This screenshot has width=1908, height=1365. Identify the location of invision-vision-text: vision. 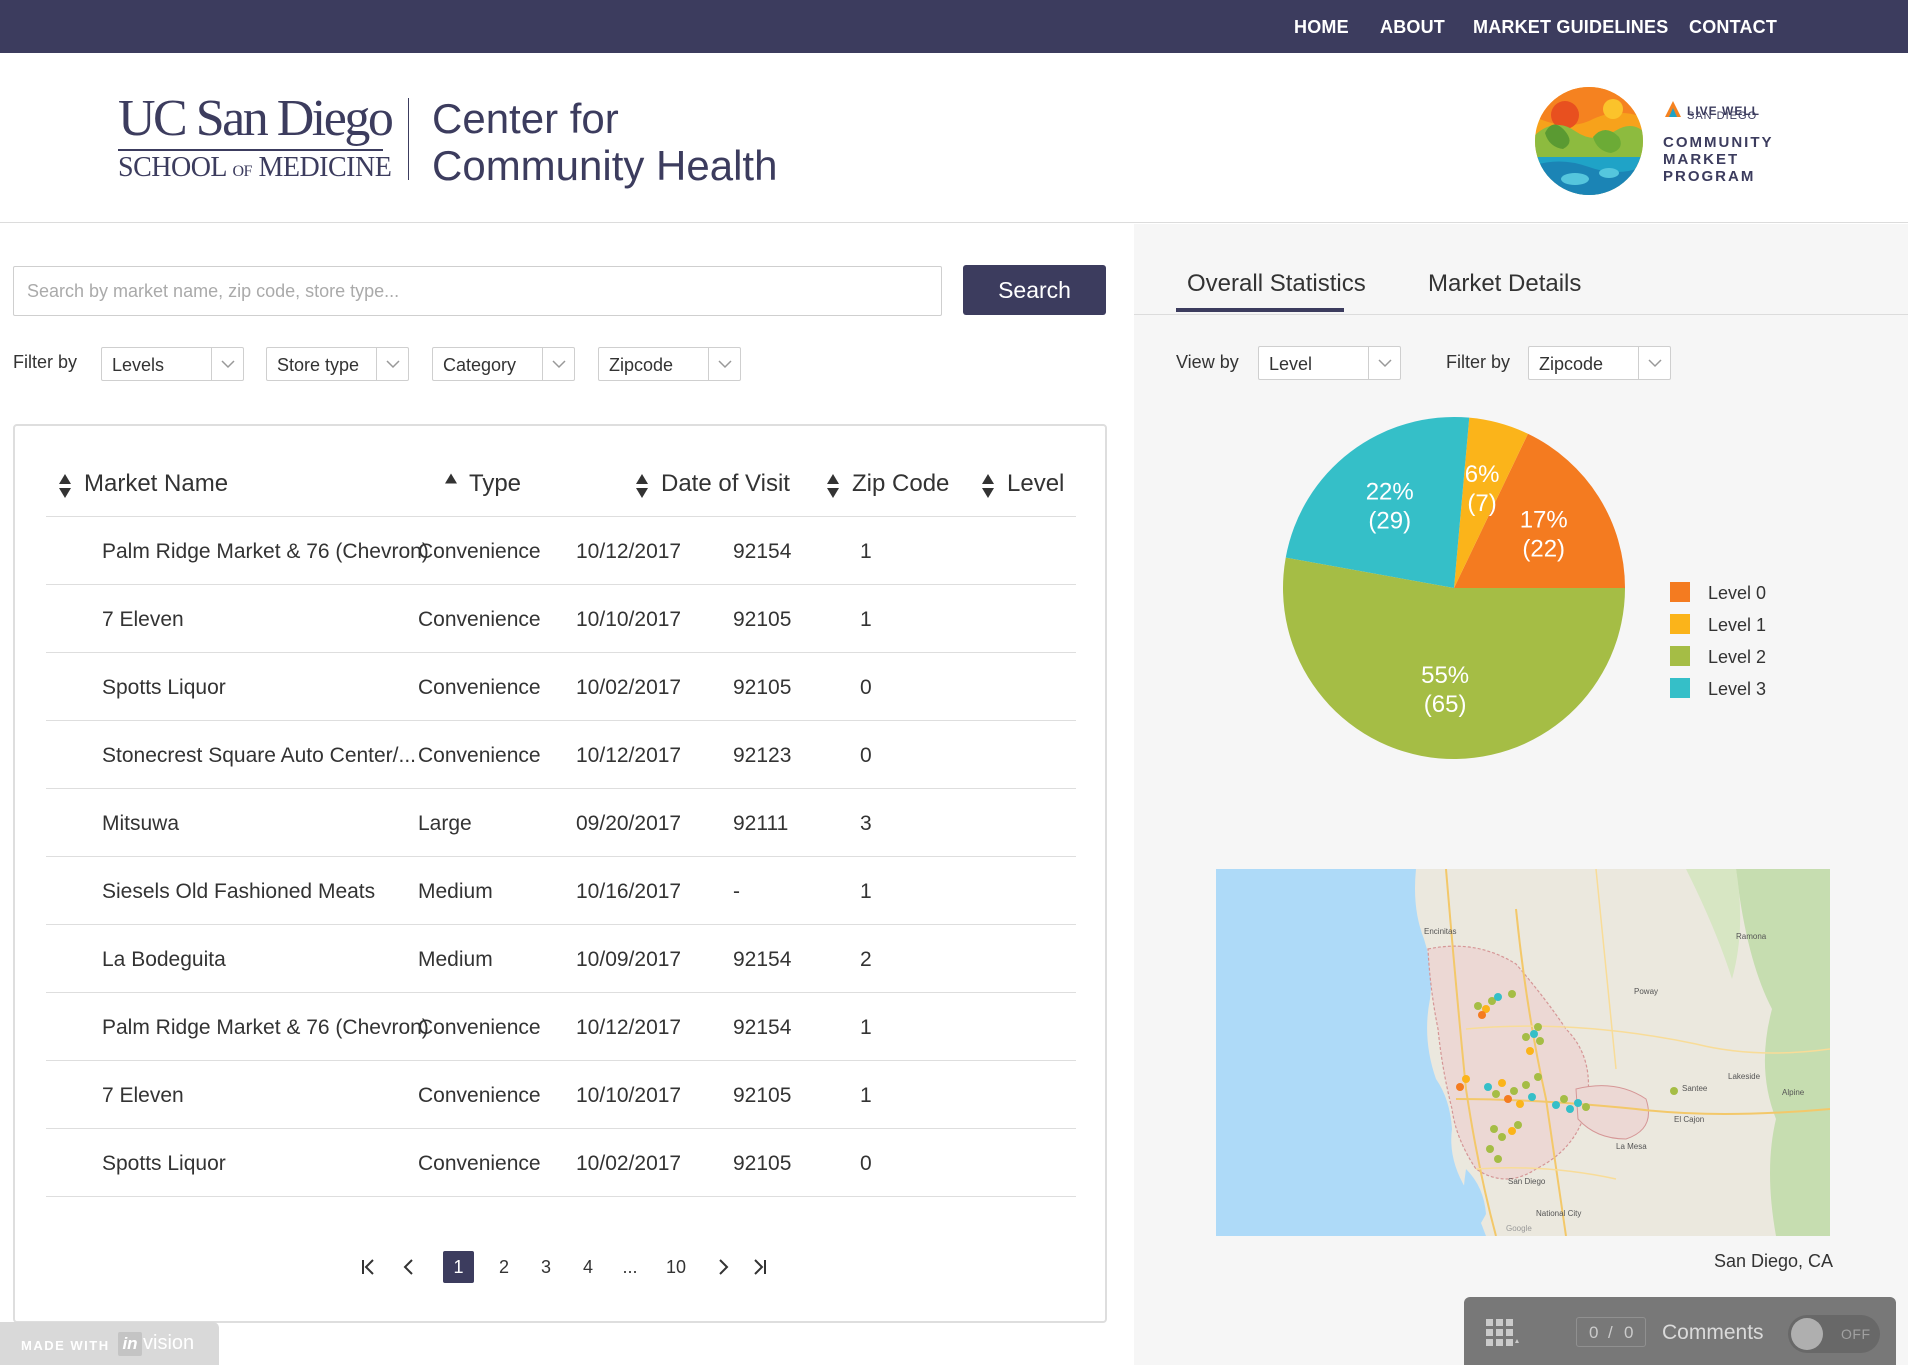
(169, 1343).